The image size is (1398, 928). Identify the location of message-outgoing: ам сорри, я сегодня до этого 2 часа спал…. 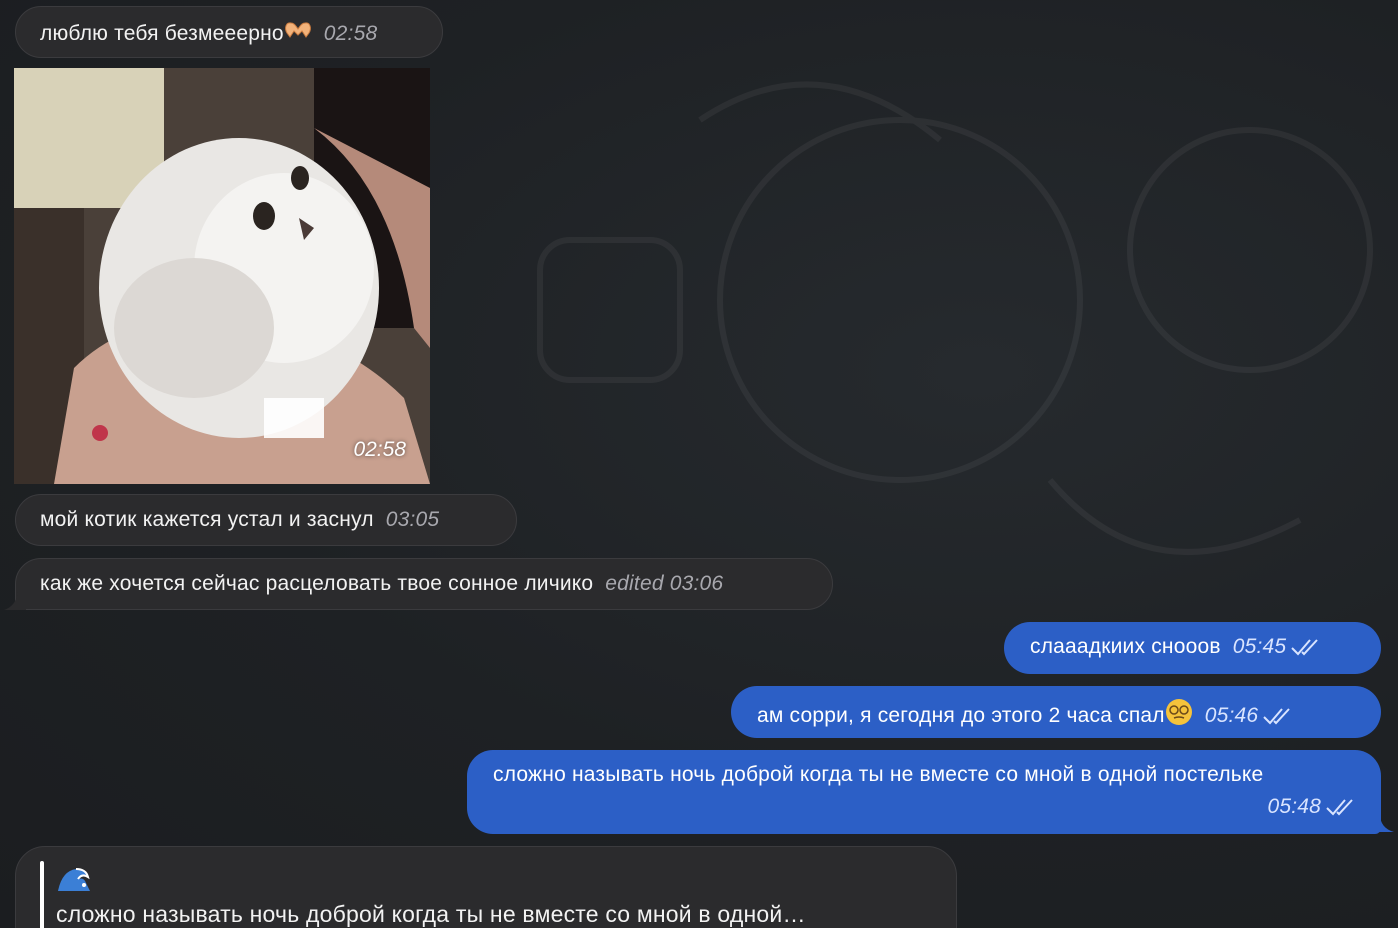
(1056, 712).